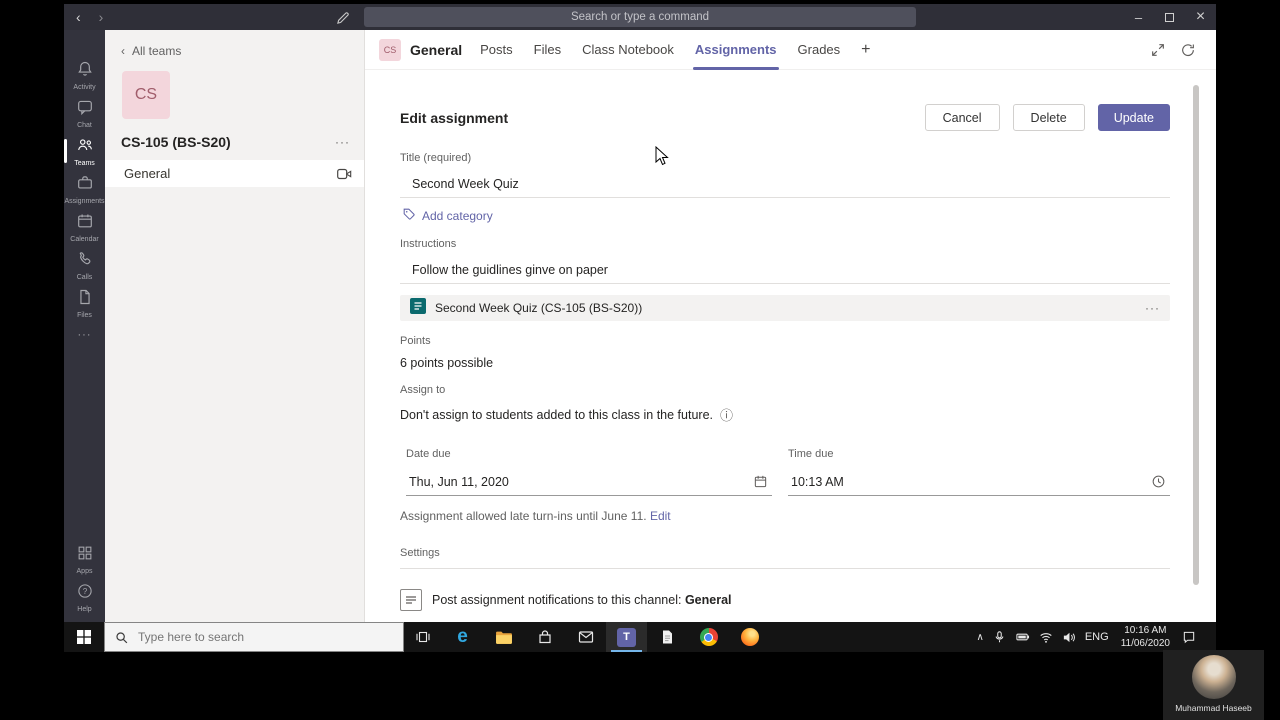  I want to click on teams-logo-icon: T, so click(626, 637).